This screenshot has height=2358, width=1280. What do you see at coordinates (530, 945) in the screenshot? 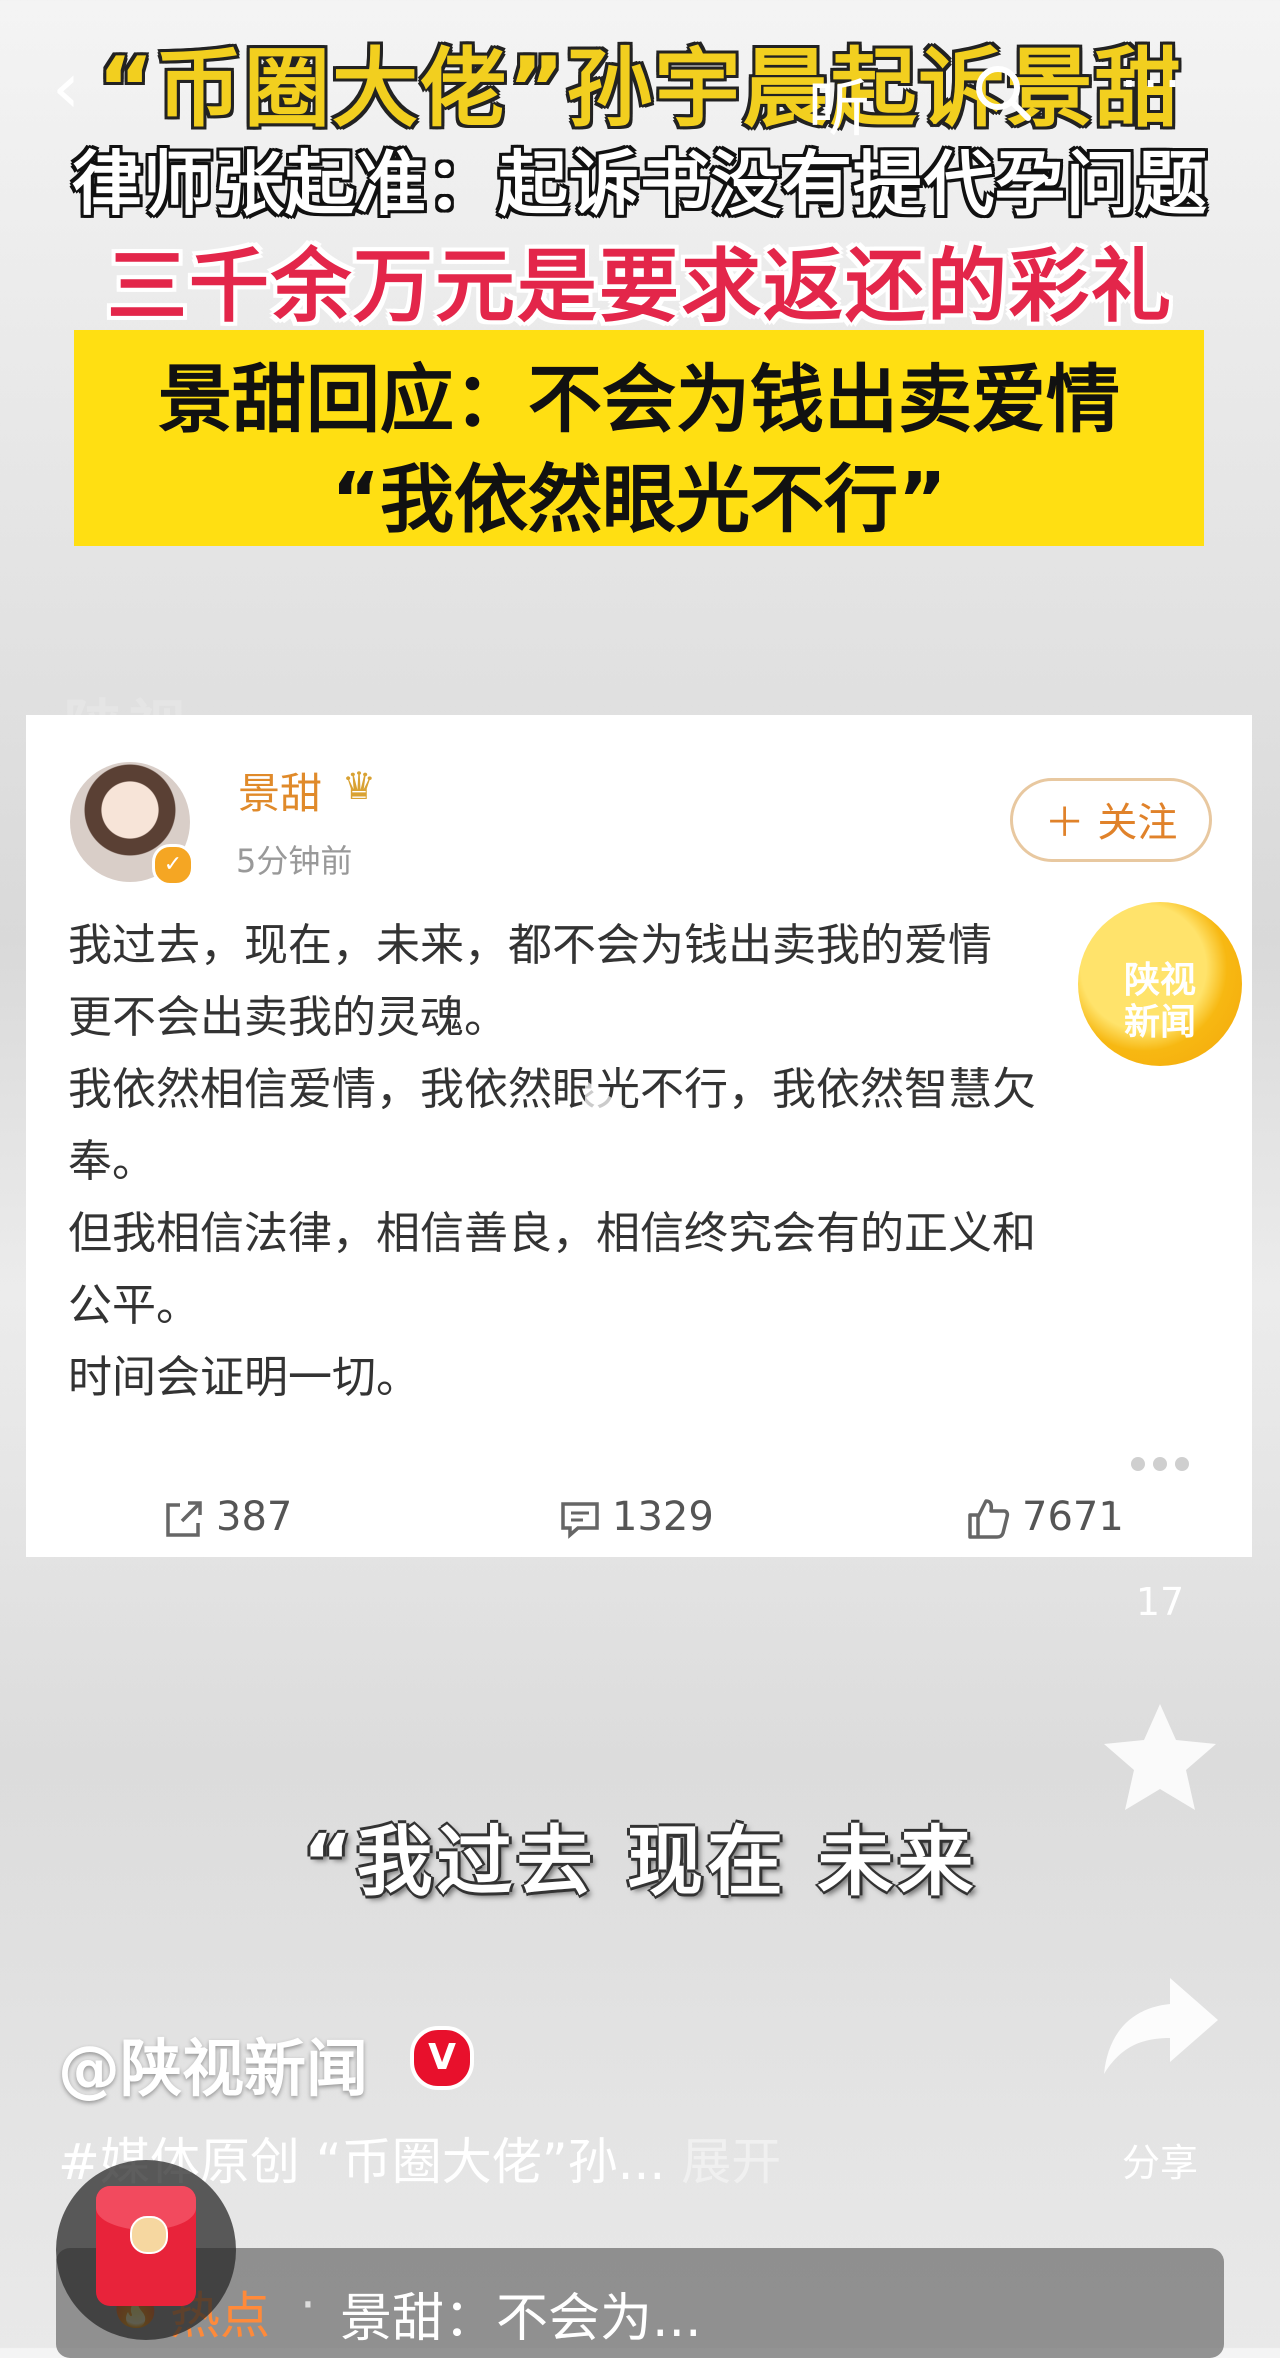
I see `post-line: 我过去，现在，未来，都不会为钱出卖我的爱情` at bounding box center [530, 945].